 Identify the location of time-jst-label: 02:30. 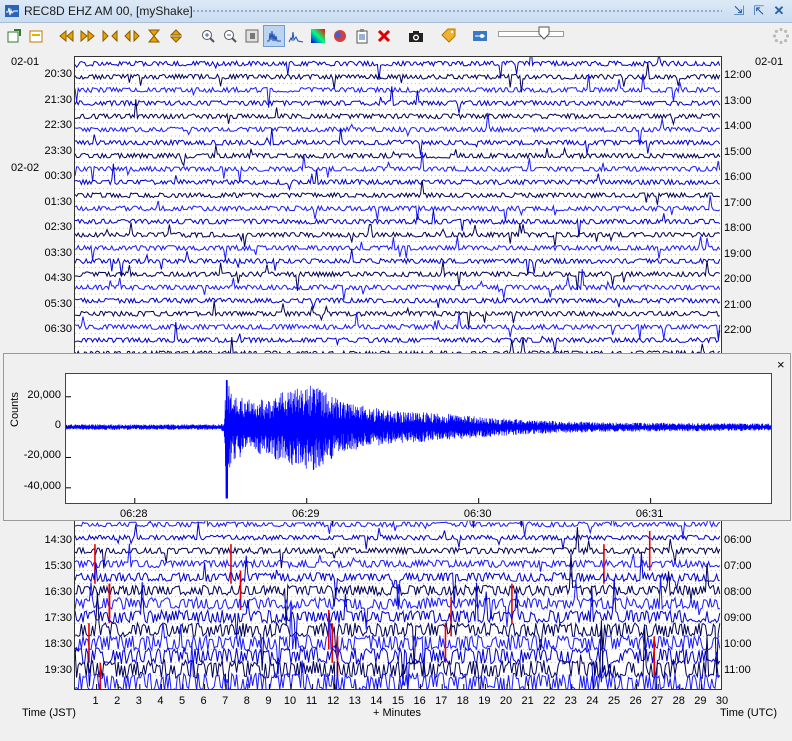
(58, 227).